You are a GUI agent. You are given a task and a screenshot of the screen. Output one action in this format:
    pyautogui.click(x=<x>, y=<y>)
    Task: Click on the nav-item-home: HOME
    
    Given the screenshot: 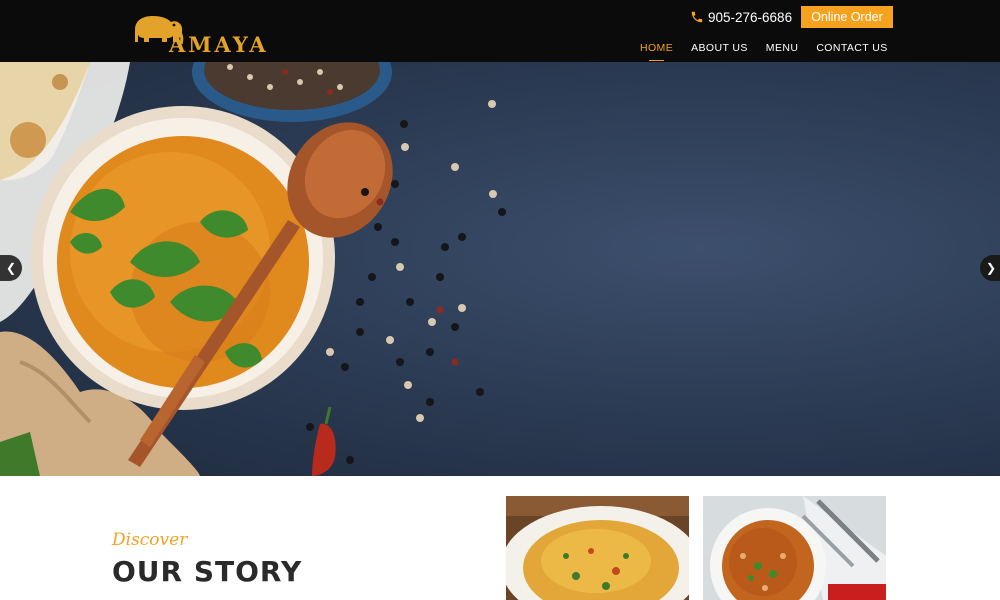 What is the action you would take?
    pyautogui.click(x=656, y=51)
    